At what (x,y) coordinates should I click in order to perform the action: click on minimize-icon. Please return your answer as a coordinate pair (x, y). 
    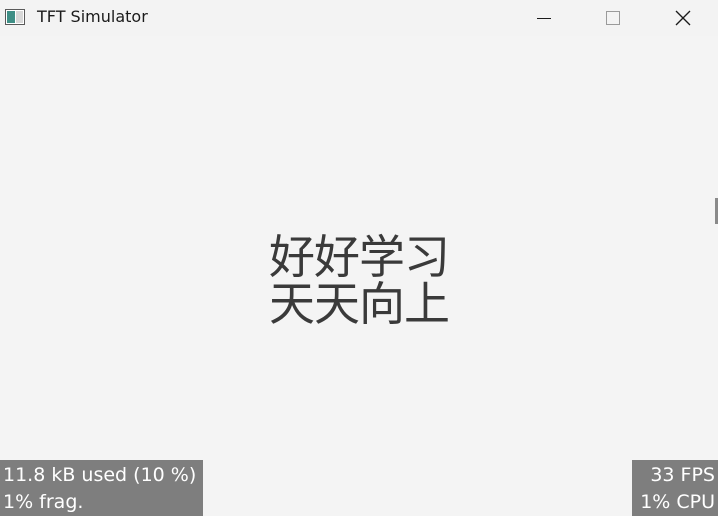
    Looking at the image, I should click on (544, 18).